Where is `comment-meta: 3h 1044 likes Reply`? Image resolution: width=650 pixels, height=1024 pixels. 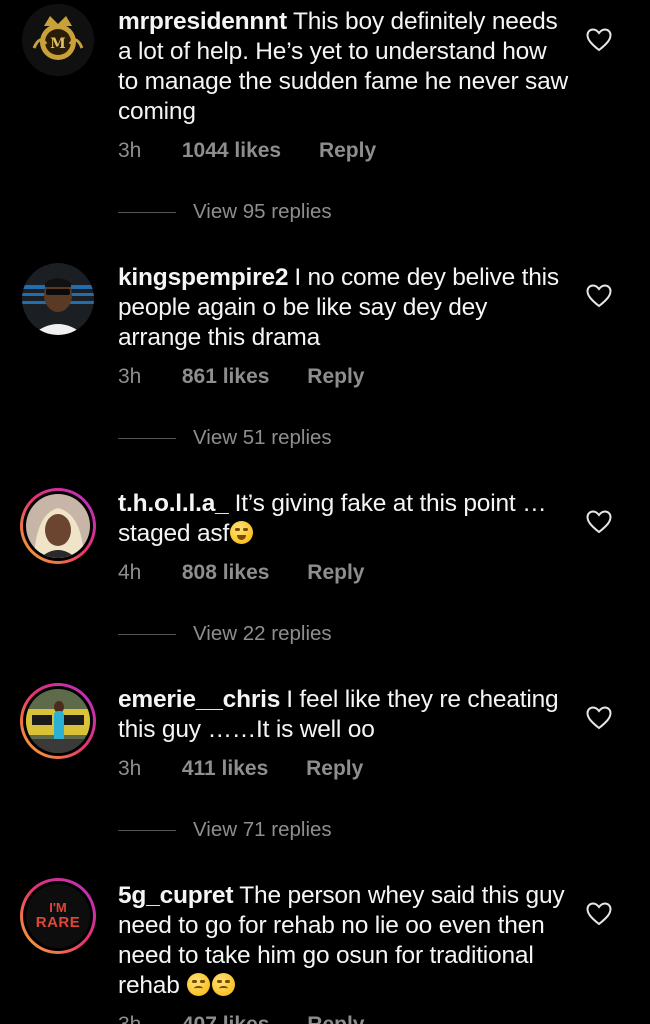
comment-meta: 3h 1044 likes Reply is located at coordinates (247, 151).